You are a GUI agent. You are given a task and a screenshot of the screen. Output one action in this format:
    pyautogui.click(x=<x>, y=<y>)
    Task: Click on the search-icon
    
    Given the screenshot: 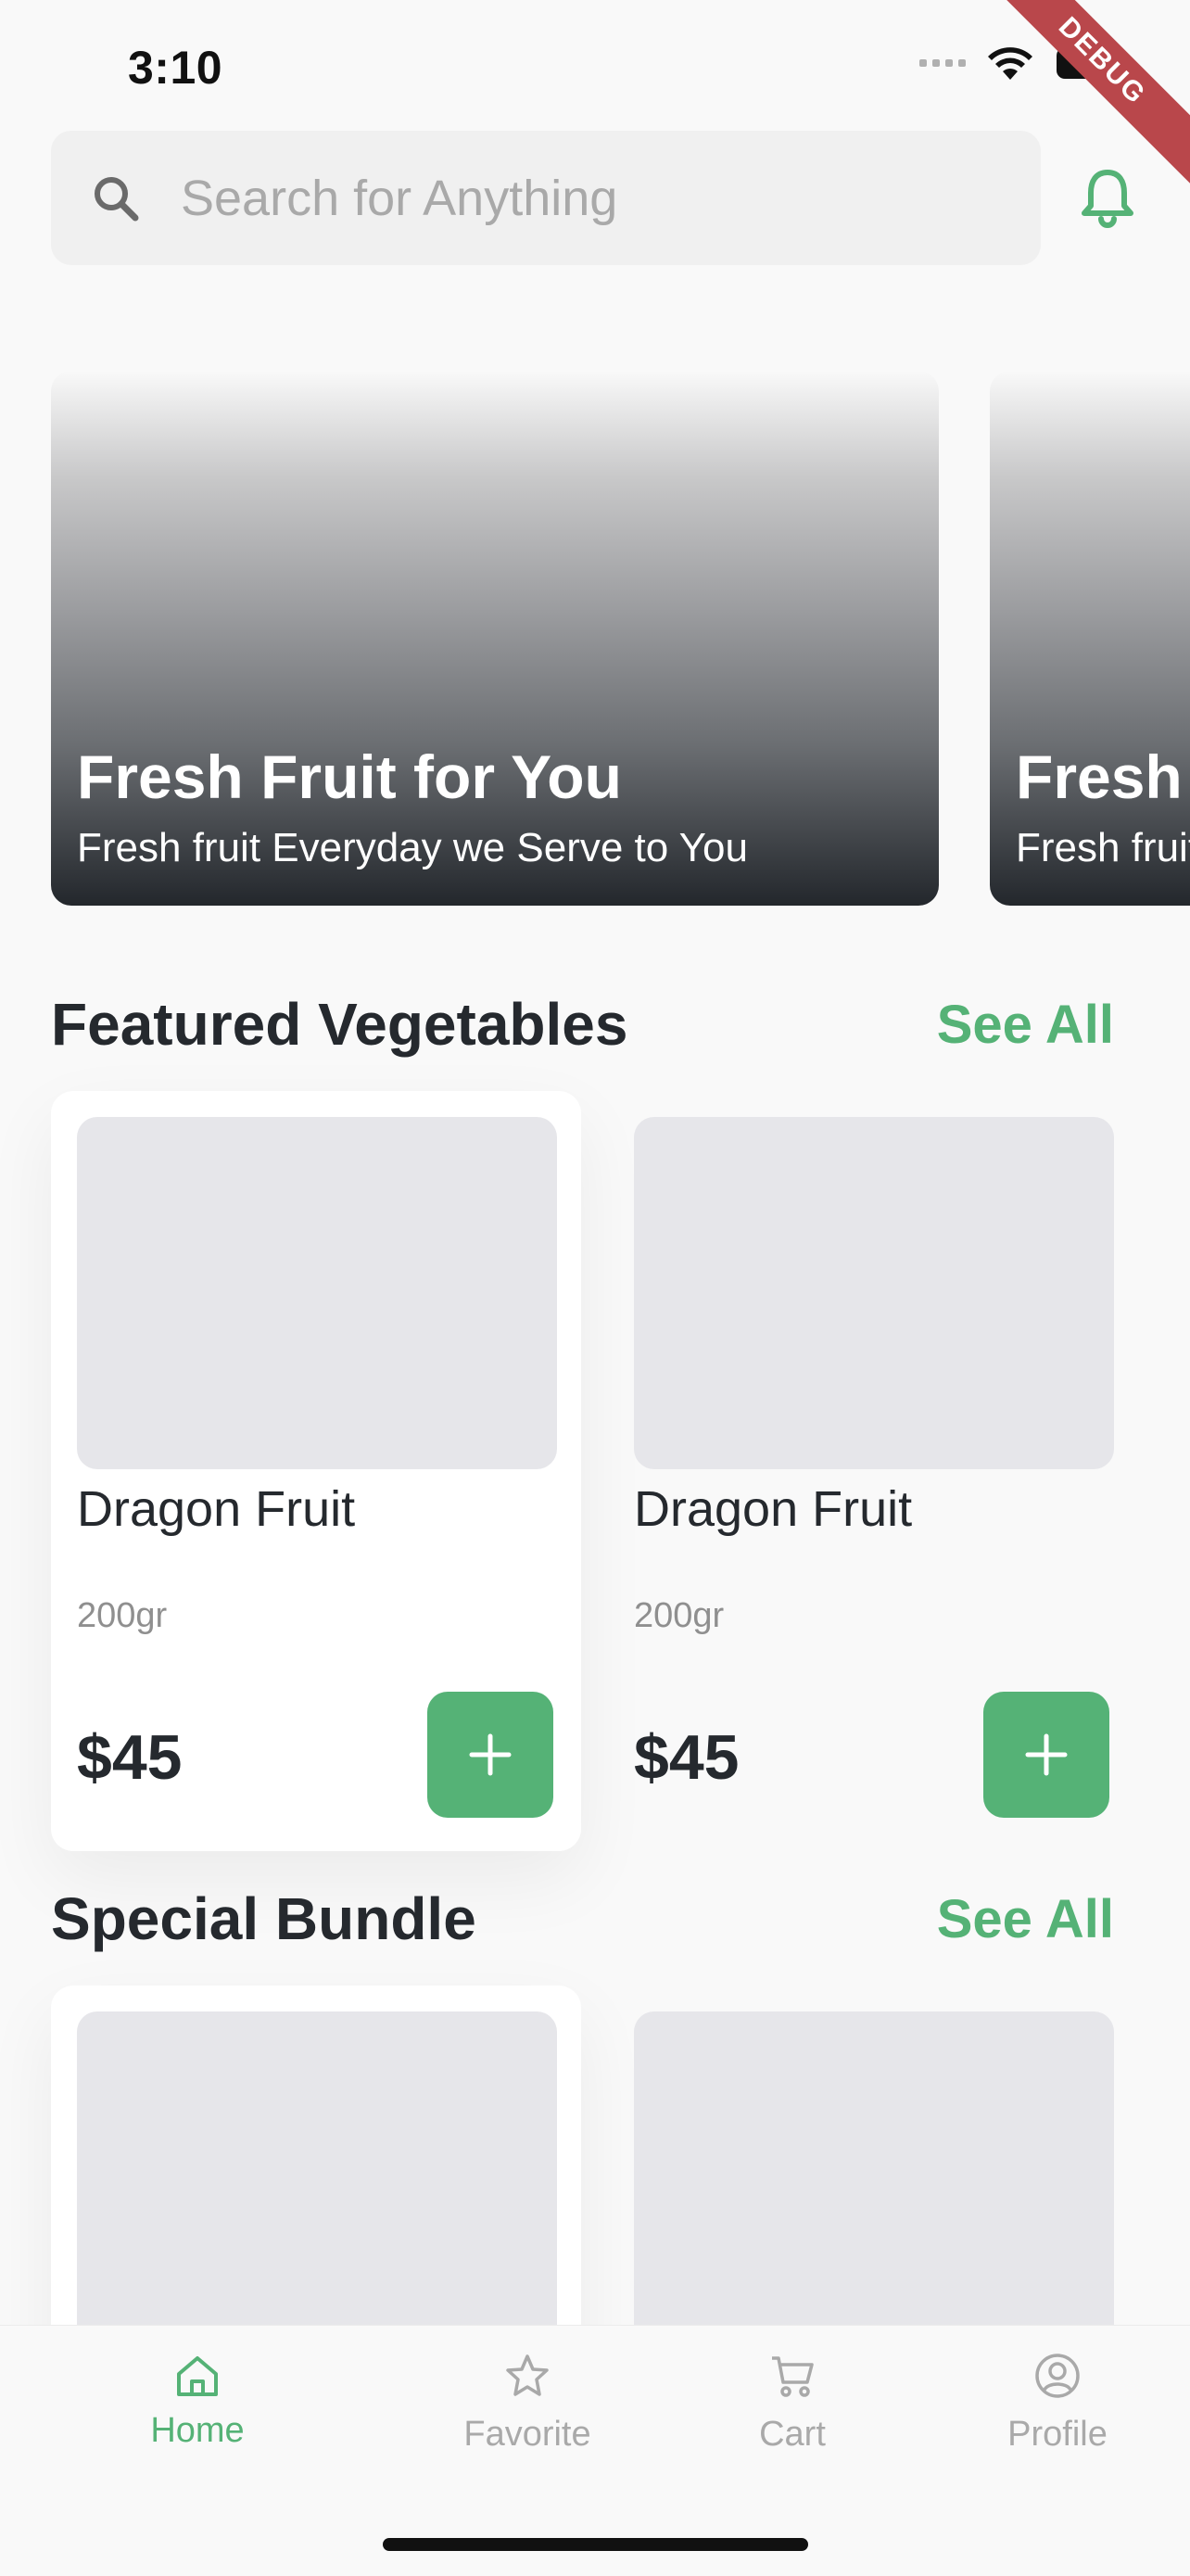 What is the action you would take?
    pyautogui.click(x=116, y=198)
    